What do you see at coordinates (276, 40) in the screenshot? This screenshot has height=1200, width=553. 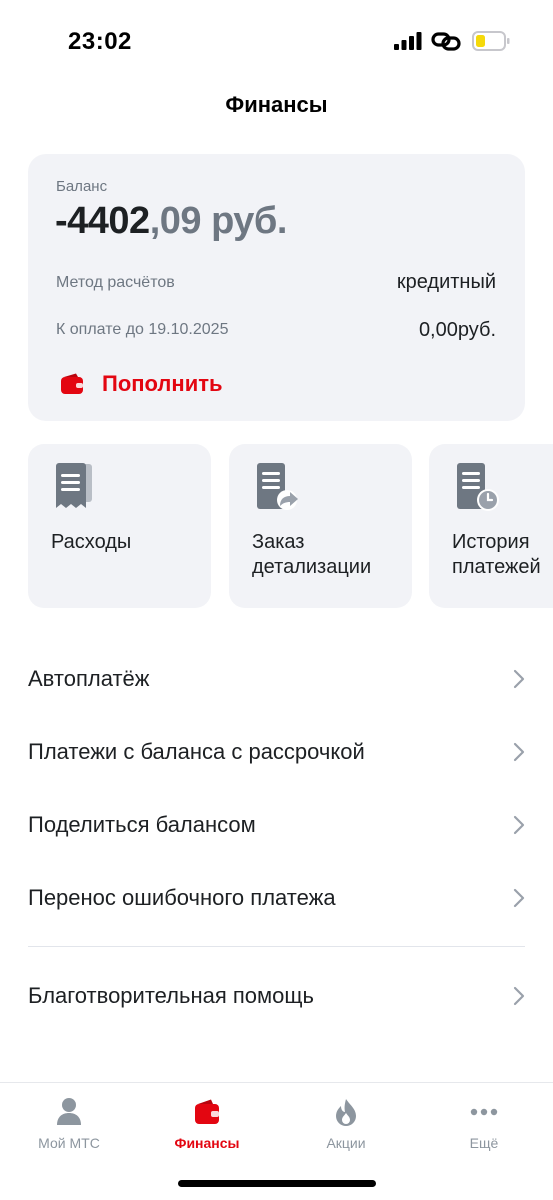 I see `status-bar: 23:02` at bounding box center [276, 40].